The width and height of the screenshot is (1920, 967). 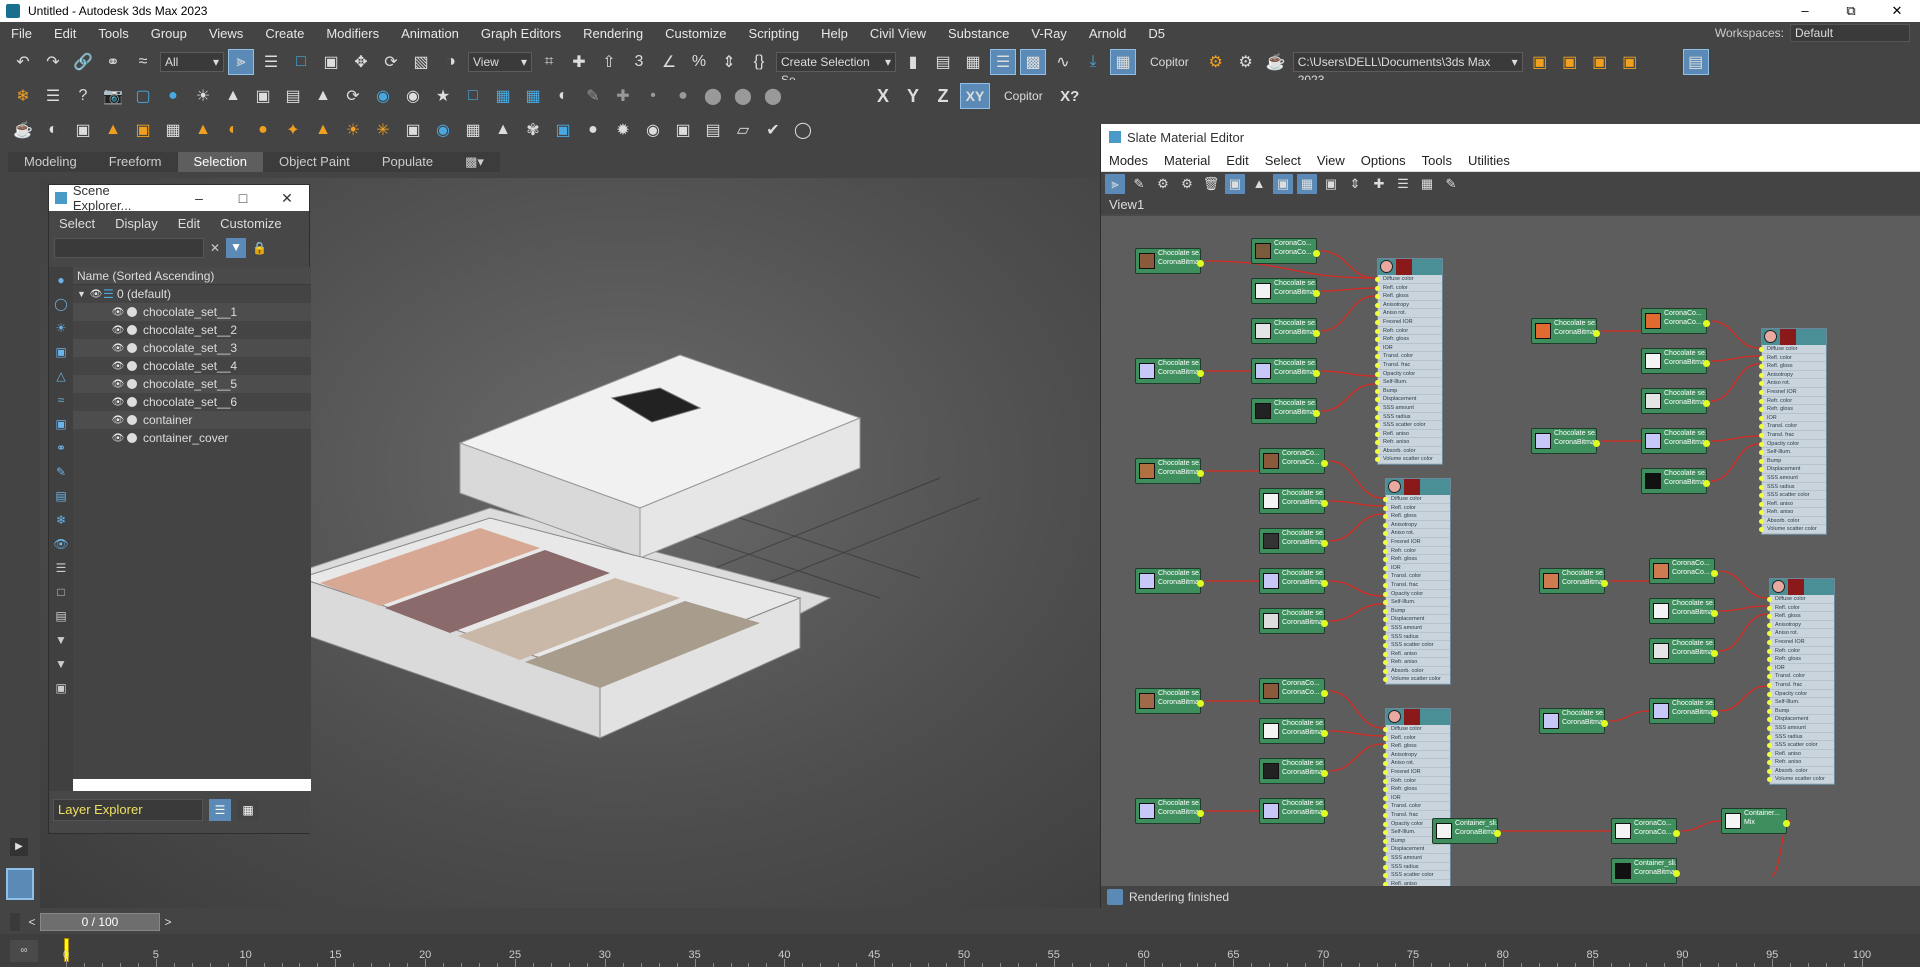 I want to click on vray-icon: ✔, so click(x=773, y=130).